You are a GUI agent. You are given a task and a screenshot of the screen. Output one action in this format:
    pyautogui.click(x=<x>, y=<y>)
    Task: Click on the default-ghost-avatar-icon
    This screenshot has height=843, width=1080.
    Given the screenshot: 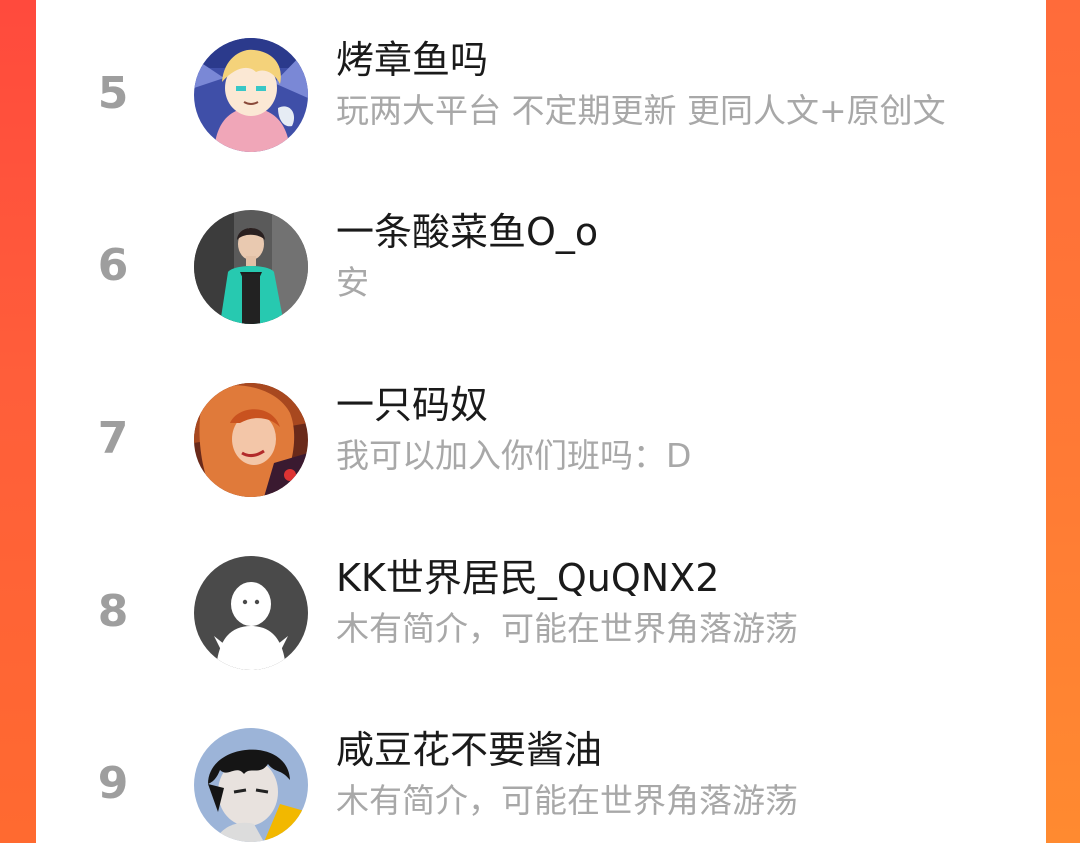 What is the action you would take?
    pyautogui.click(x=251, y=613)
    